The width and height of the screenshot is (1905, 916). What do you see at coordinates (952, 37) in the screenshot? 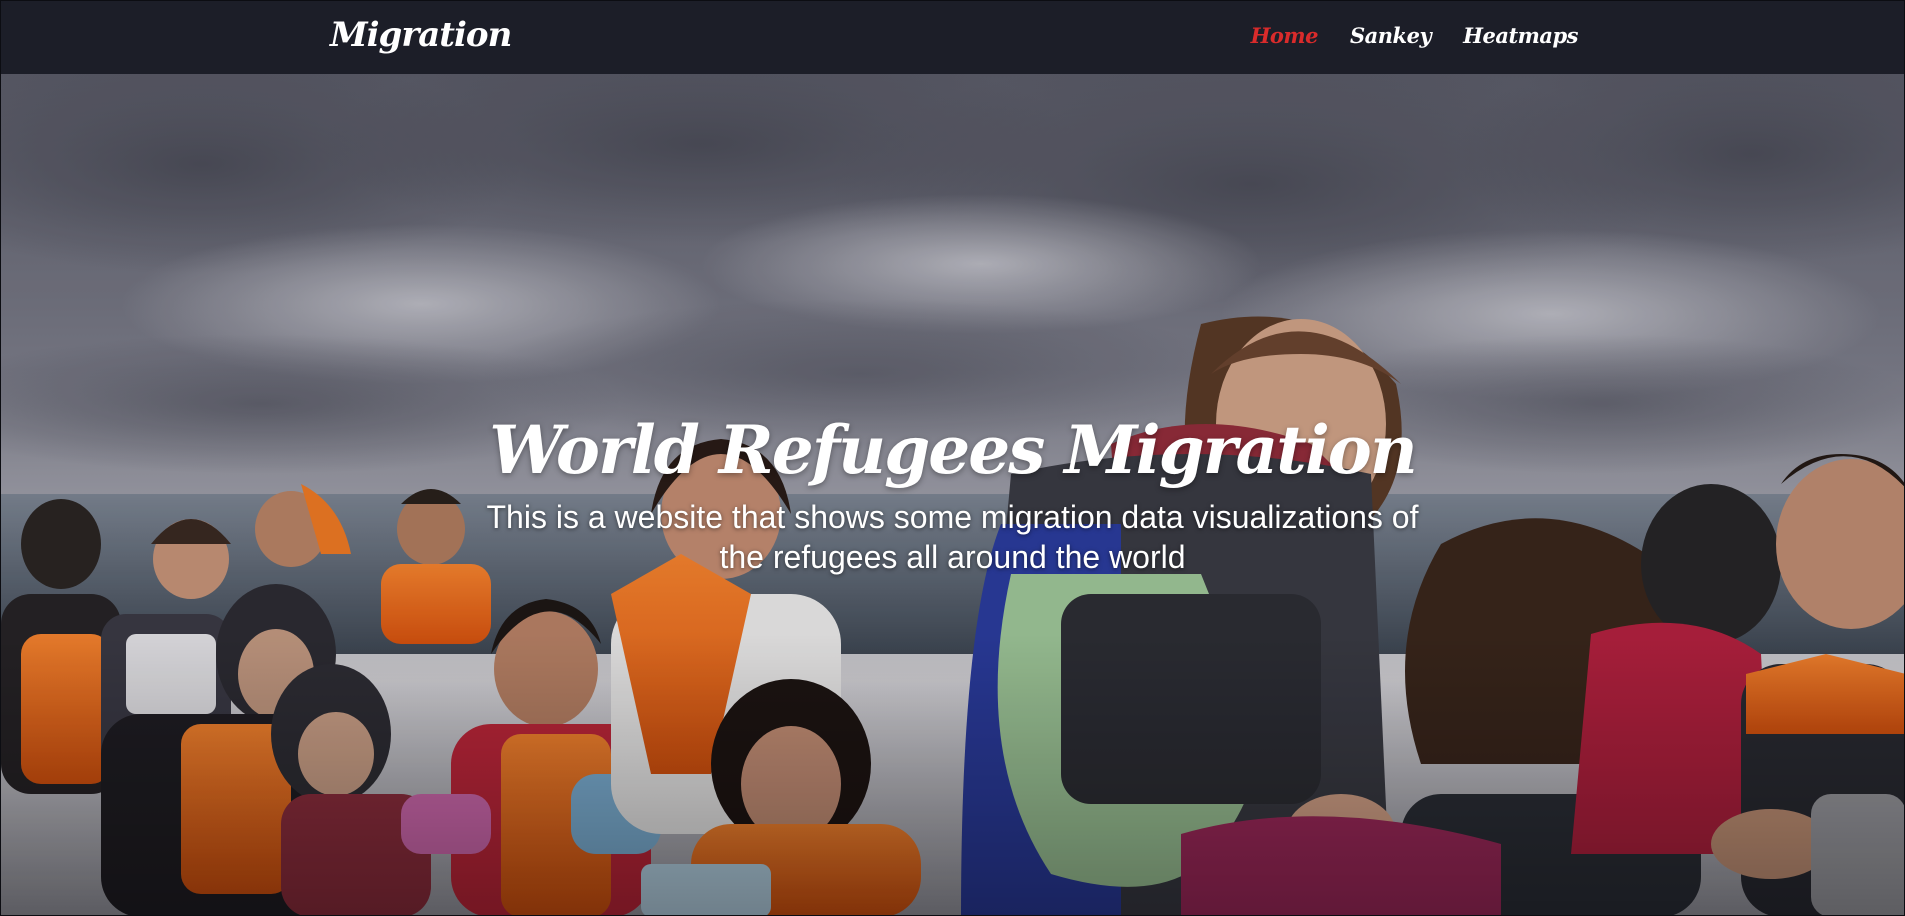
I see `navbar: Migration Home Sankey Heatmaps` at bounding box center [952, 37].